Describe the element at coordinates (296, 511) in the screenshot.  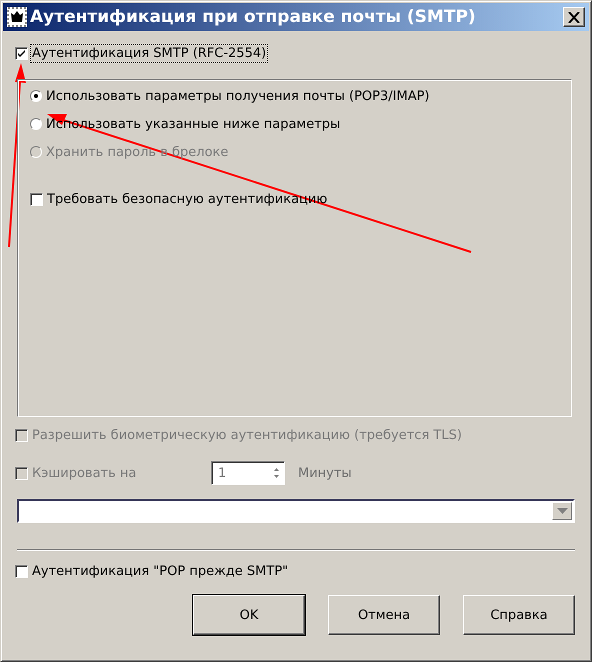
I see `account-dropdown` at that location.